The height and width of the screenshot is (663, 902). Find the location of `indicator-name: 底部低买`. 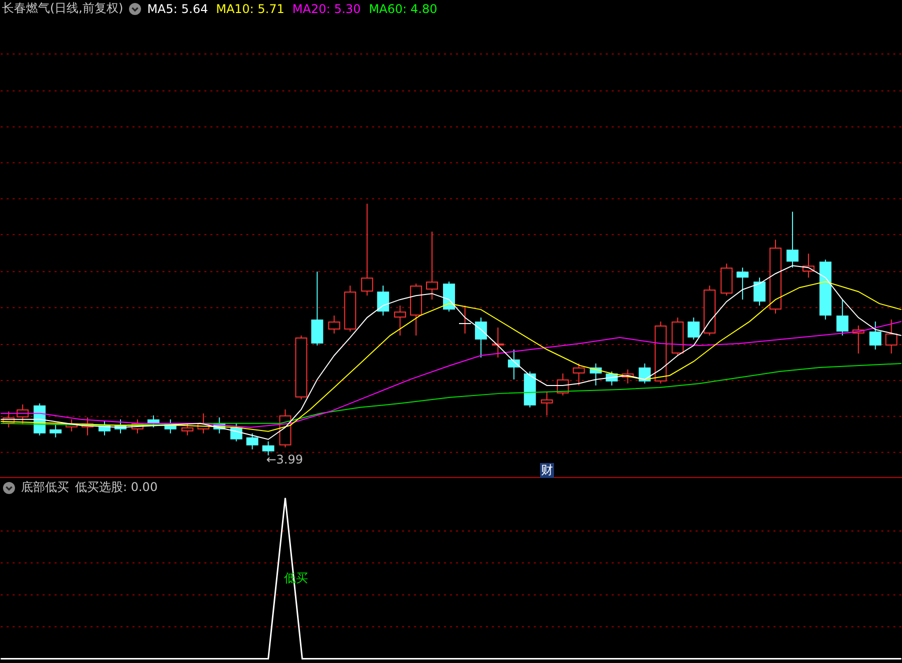

indicator-name: 底部低买 is located at coordinates (45, 487).